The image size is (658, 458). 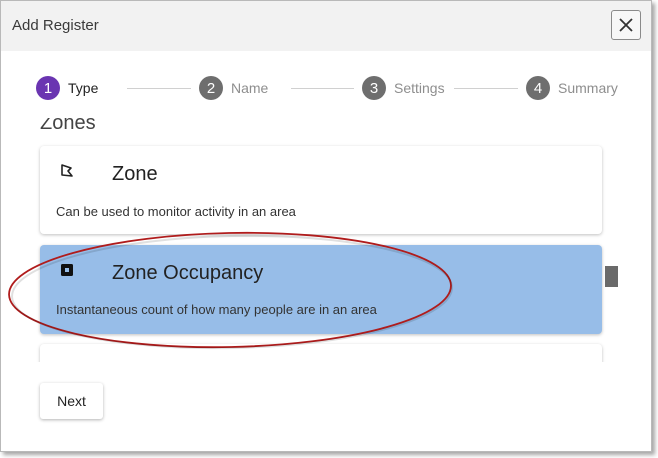 What do you see at coordinates (67, 170) in the screenshot?
I see `zone-polygon-icon` at bounding box center [67, 170].